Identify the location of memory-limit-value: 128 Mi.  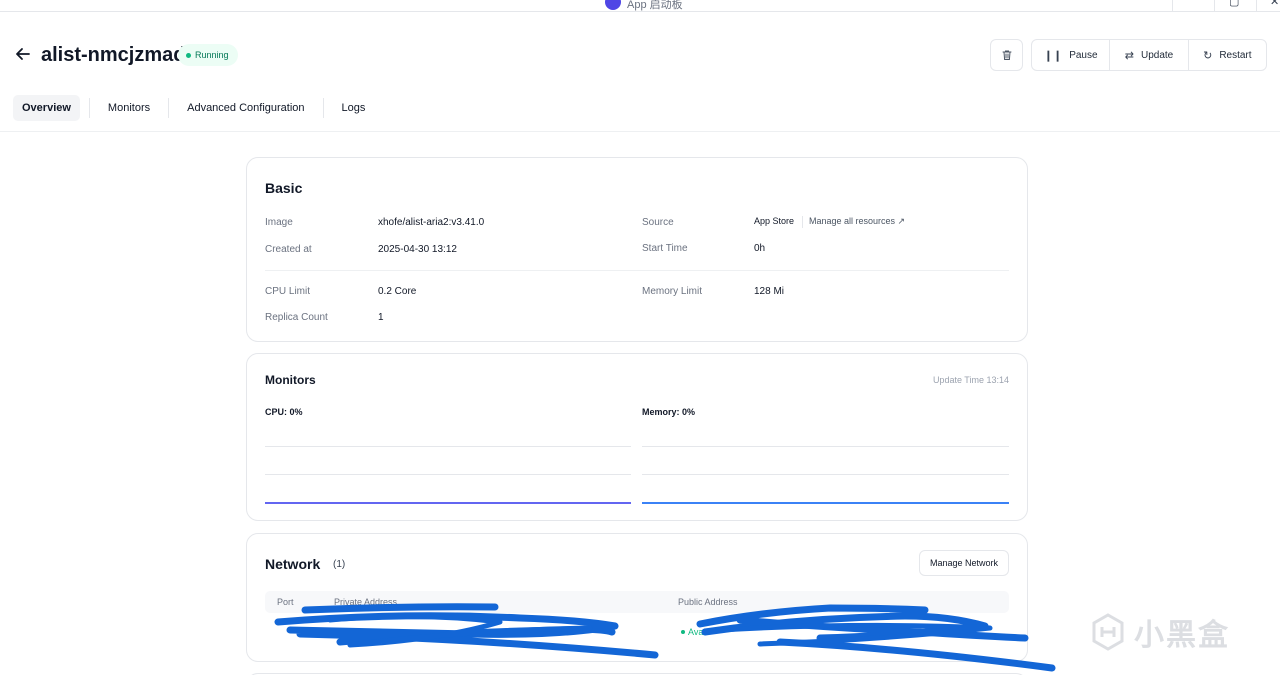
(769, 291).